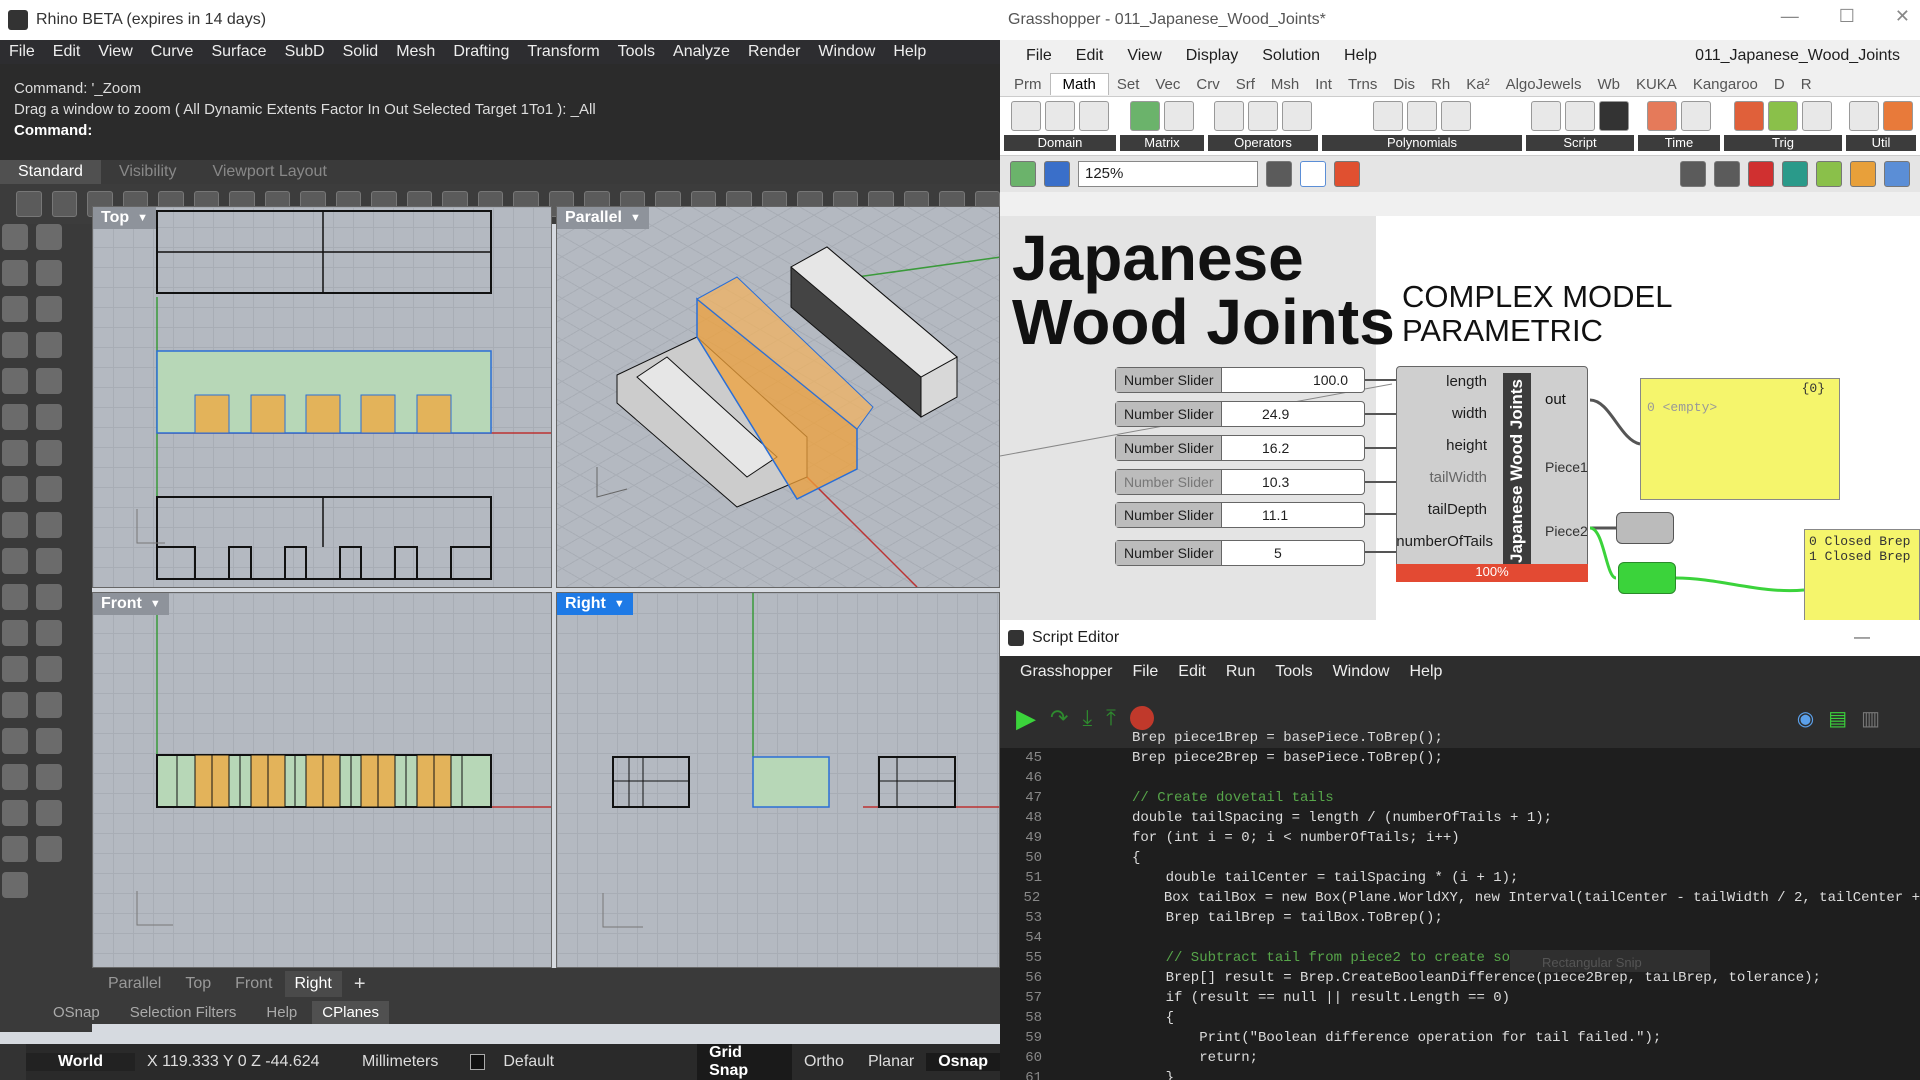  I want to click on tab-d: D, so click(1779, 84).